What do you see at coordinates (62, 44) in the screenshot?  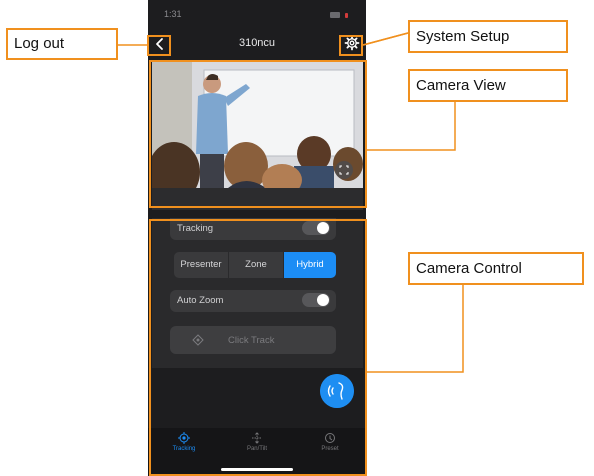 I see `logout-callout: Log out` at bounding box center [62, 44].